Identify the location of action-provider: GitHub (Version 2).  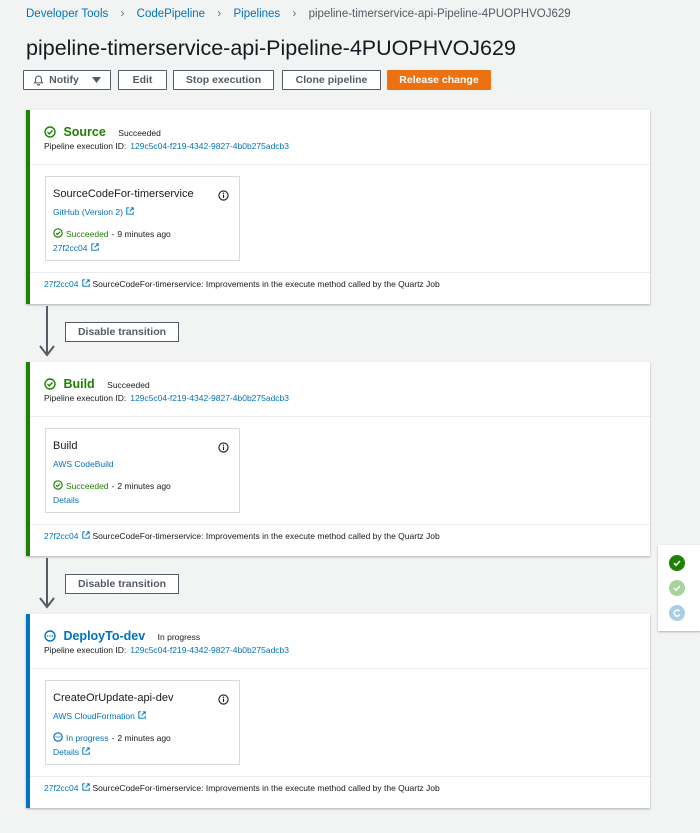
(93, 212).